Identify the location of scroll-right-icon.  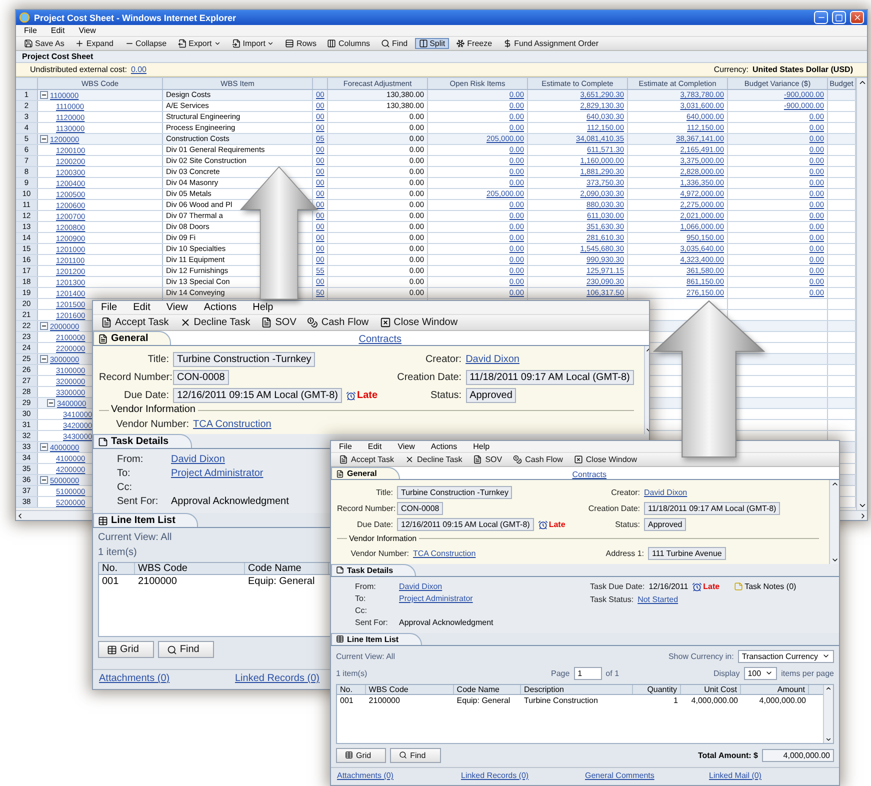
(863, 516).